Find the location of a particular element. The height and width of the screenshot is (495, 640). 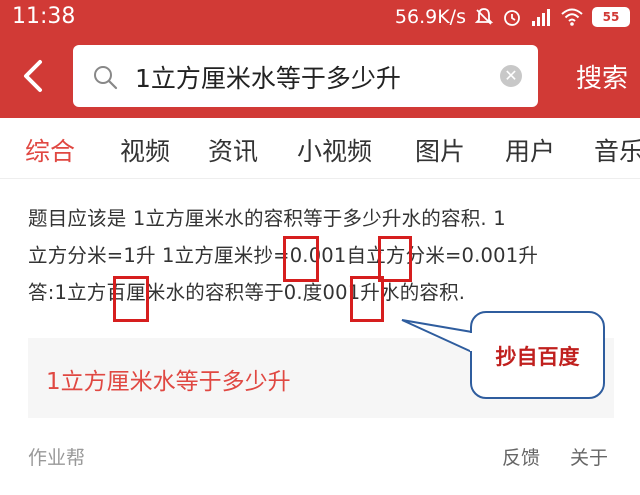

clear-icon: ✕ is located at coordinates (511, 76).